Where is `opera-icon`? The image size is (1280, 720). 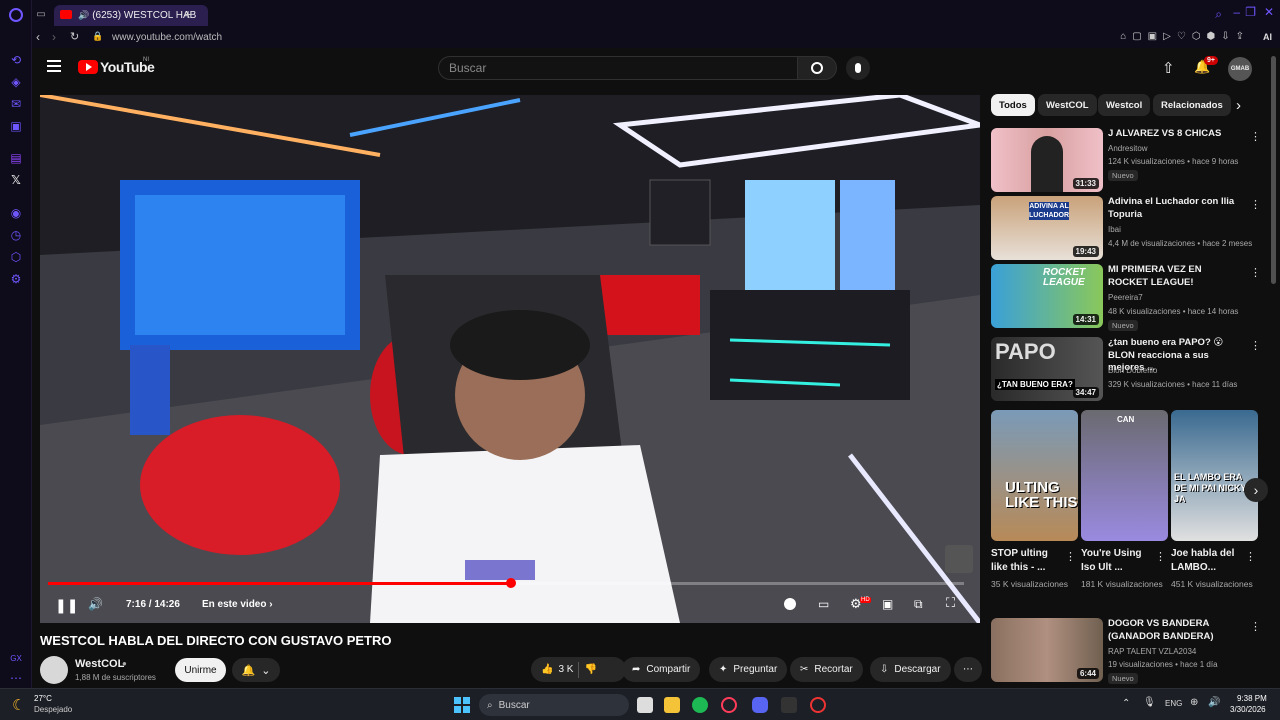
opera-icon is located at coordinates (818, 705).